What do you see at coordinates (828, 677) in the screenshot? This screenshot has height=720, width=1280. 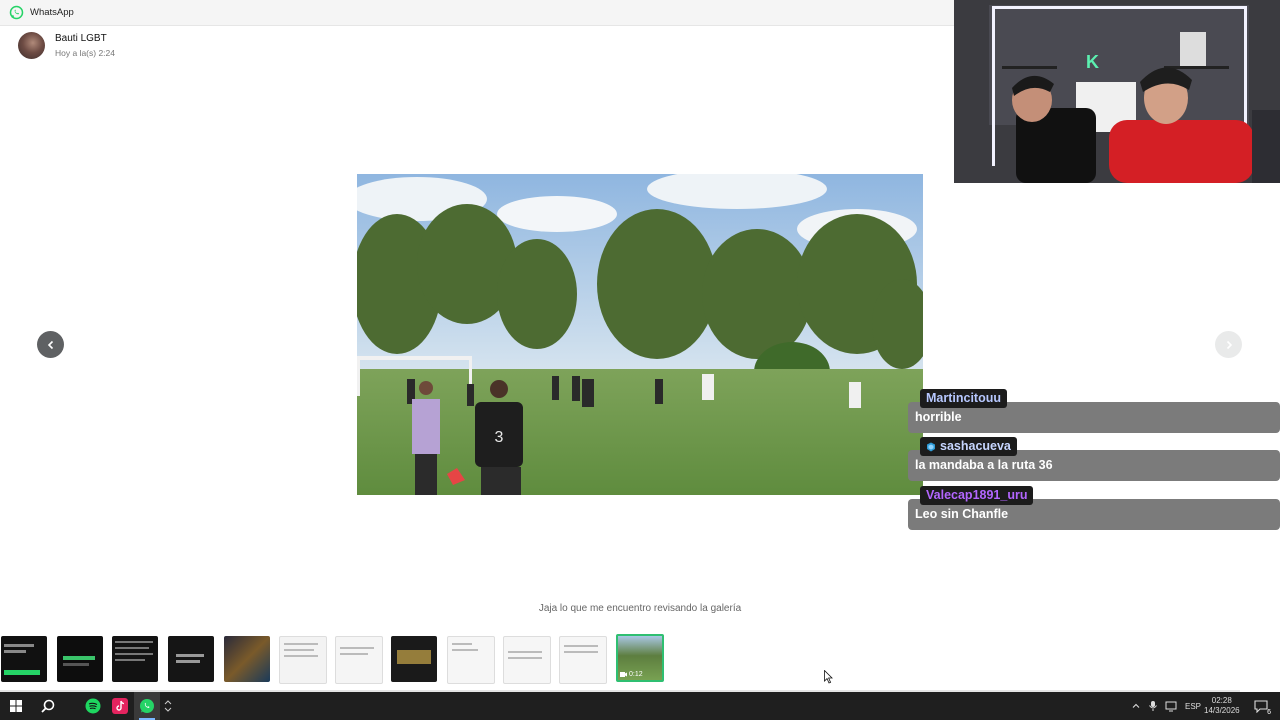 I see `mouse-cursor-icon` at bounding box center [828, 677].